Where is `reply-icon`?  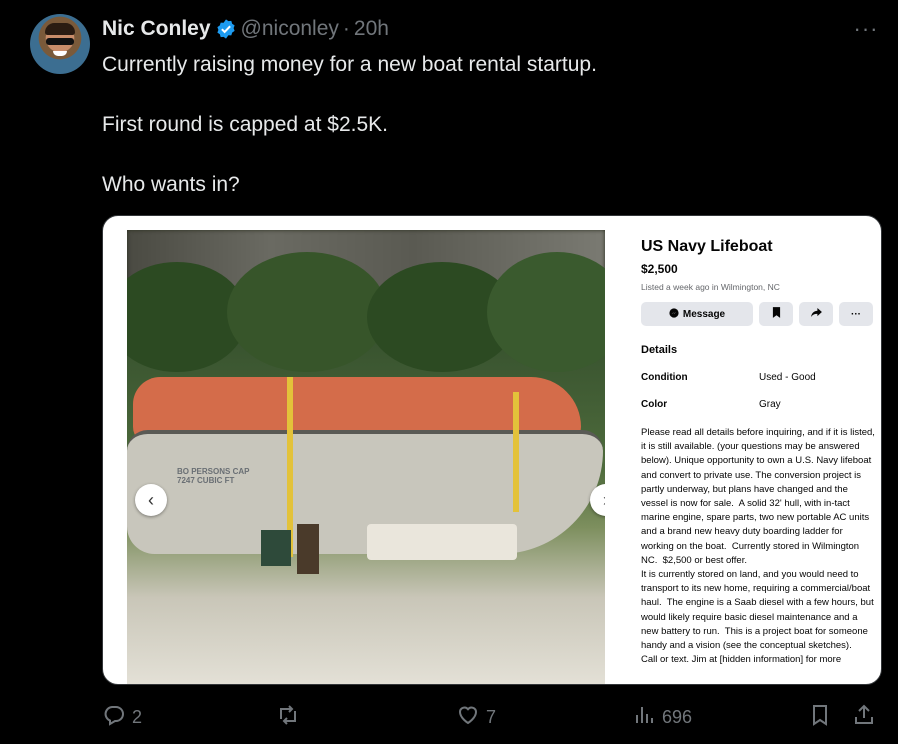
reply-icon is located at coordinates (114, 717).